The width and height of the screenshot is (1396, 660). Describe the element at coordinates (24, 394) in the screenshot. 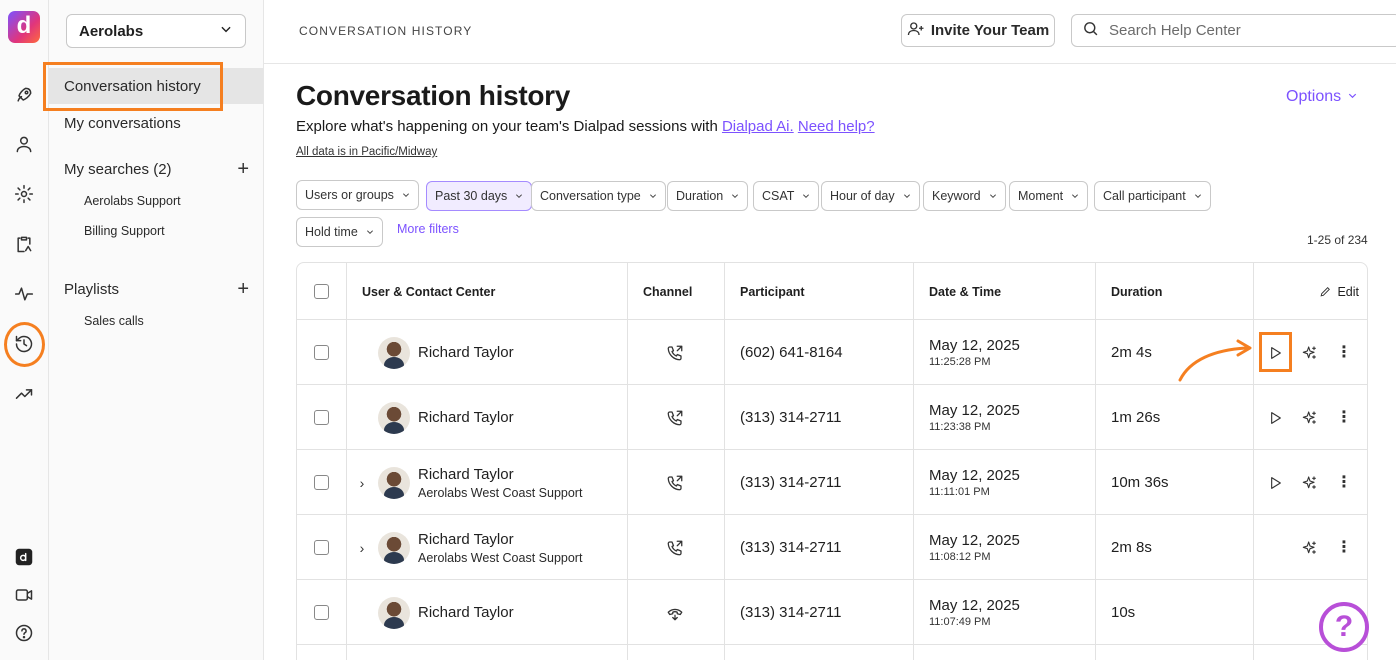

I see `trend-up-icon` at that location.